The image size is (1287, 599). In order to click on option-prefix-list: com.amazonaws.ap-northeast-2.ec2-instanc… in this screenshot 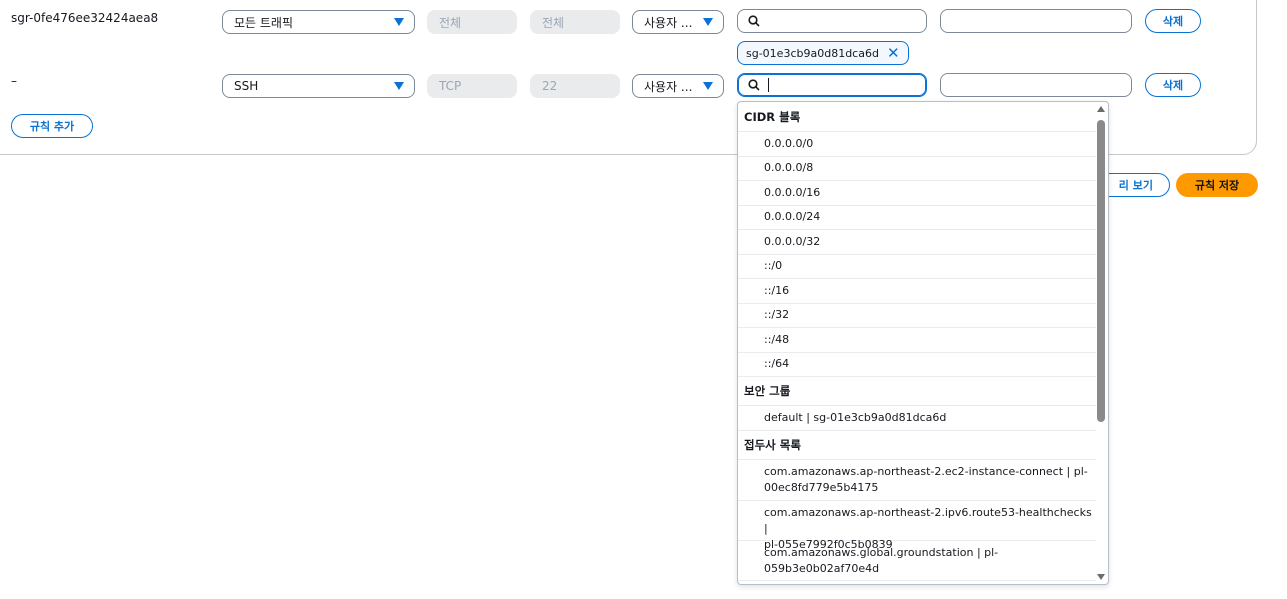, I will do `click(917, 480)`.